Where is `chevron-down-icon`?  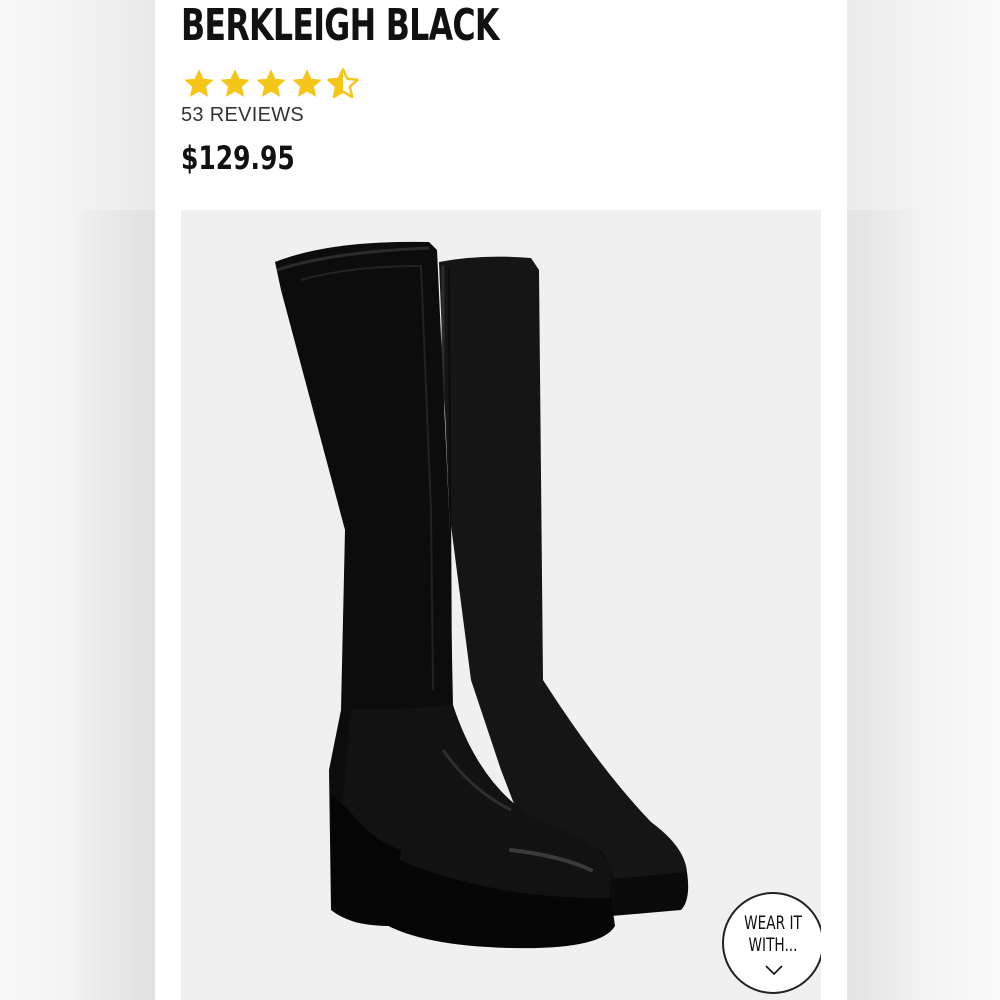 chevron-down-icon is located at coordinates (774, 970).